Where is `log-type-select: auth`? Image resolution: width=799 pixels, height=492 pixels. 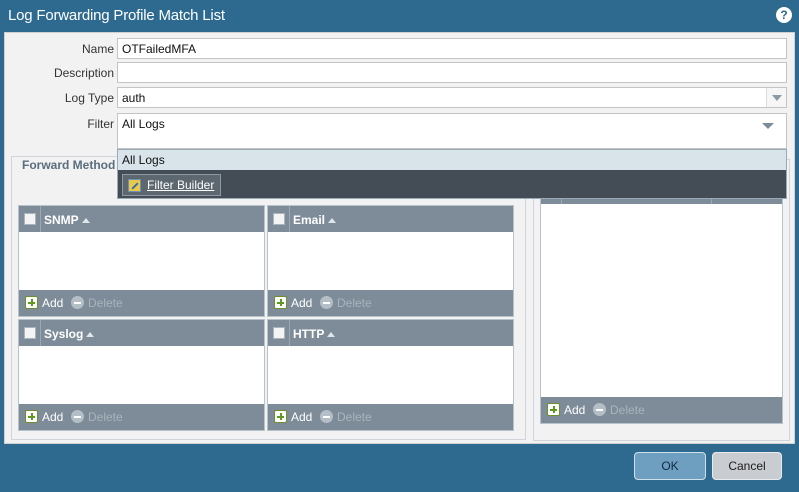
log-type-select: auth is located at coordinates (452, 97).